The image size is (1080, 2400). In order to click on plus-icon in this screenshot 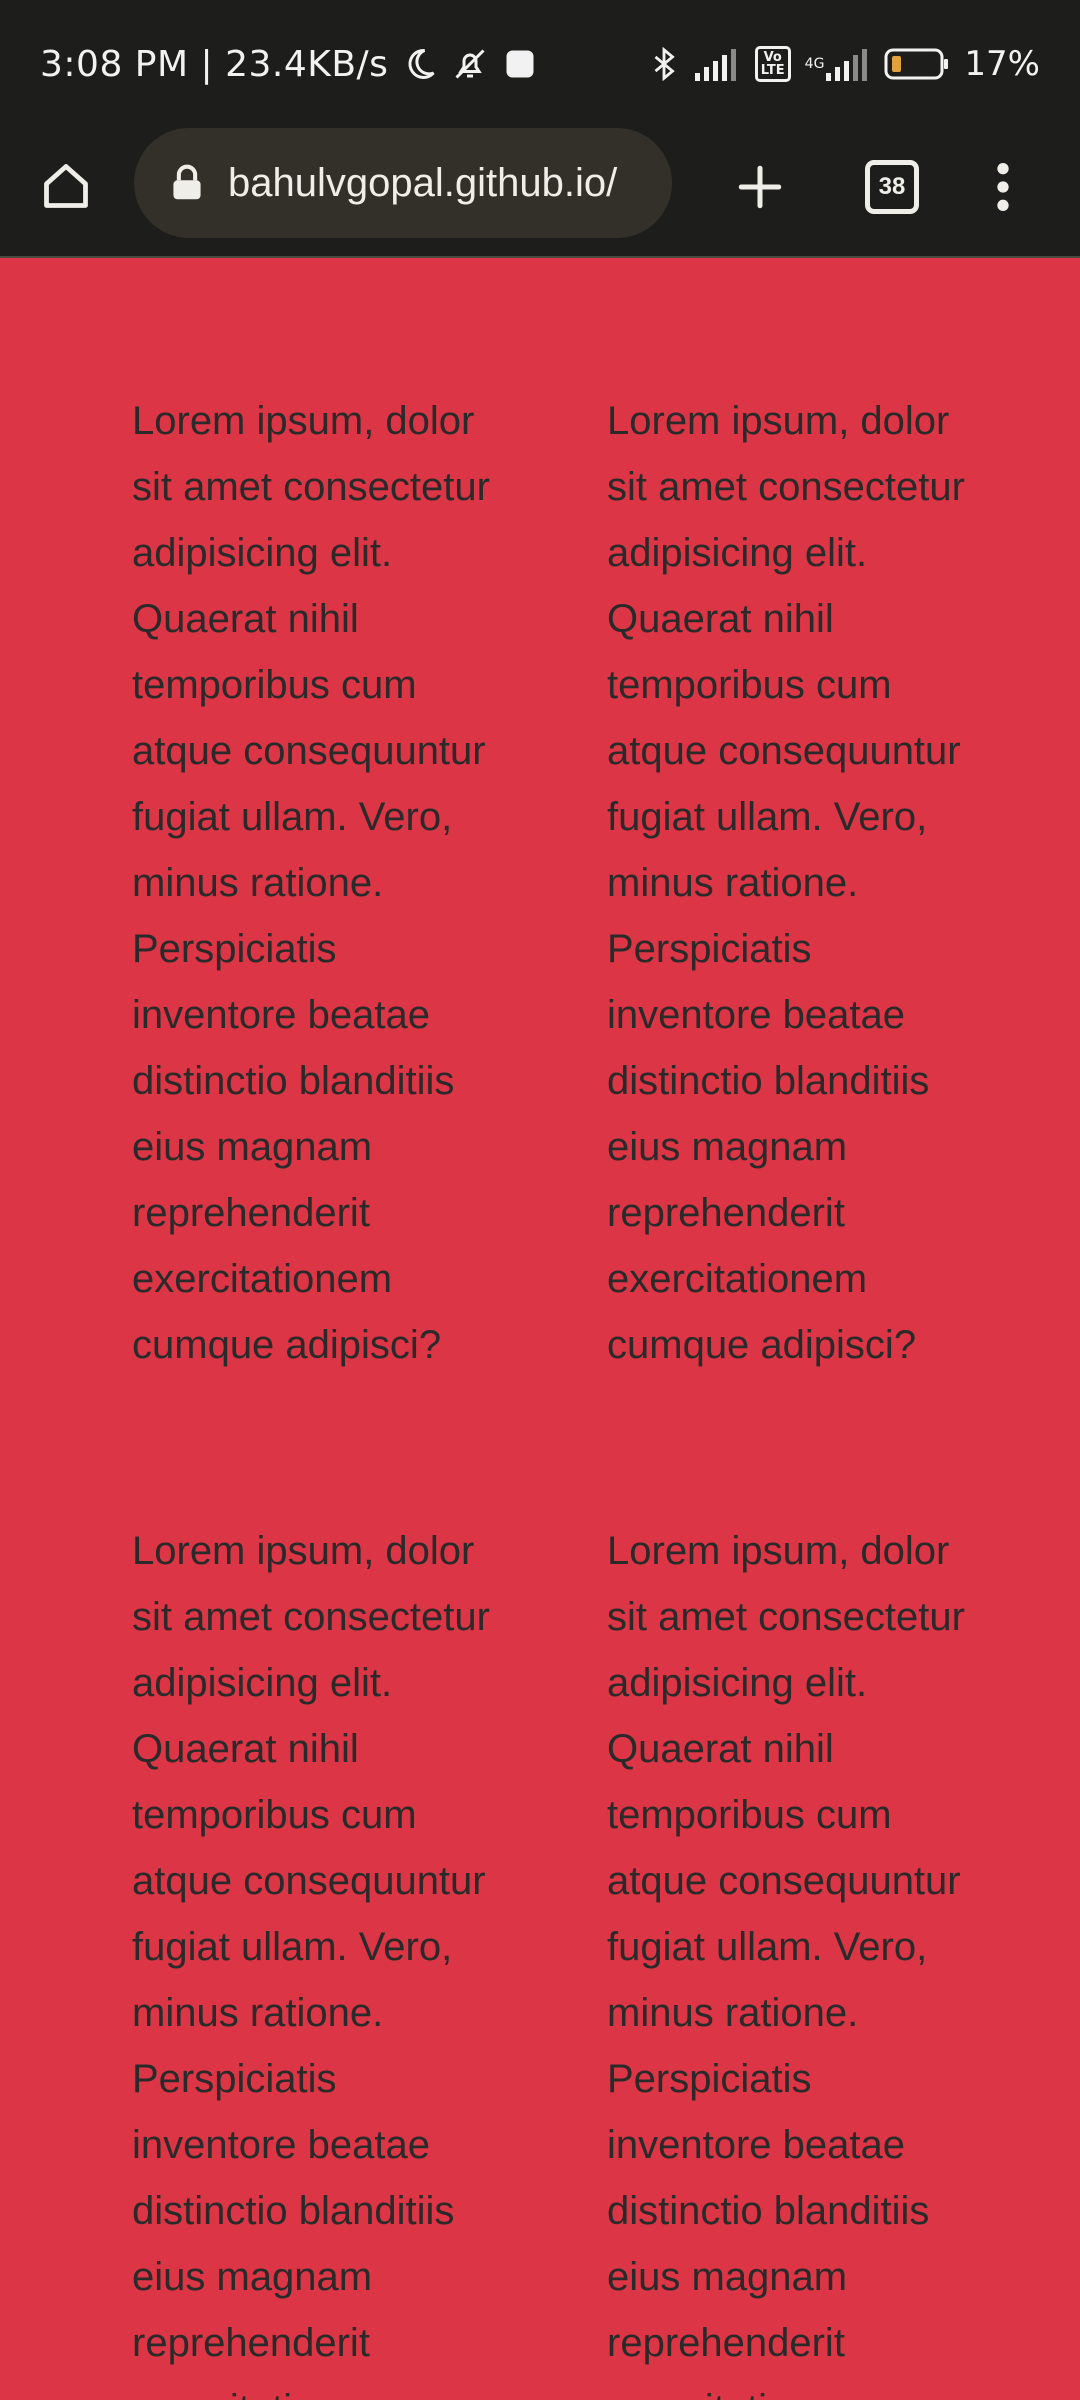, I will do `click(760, 187)`.